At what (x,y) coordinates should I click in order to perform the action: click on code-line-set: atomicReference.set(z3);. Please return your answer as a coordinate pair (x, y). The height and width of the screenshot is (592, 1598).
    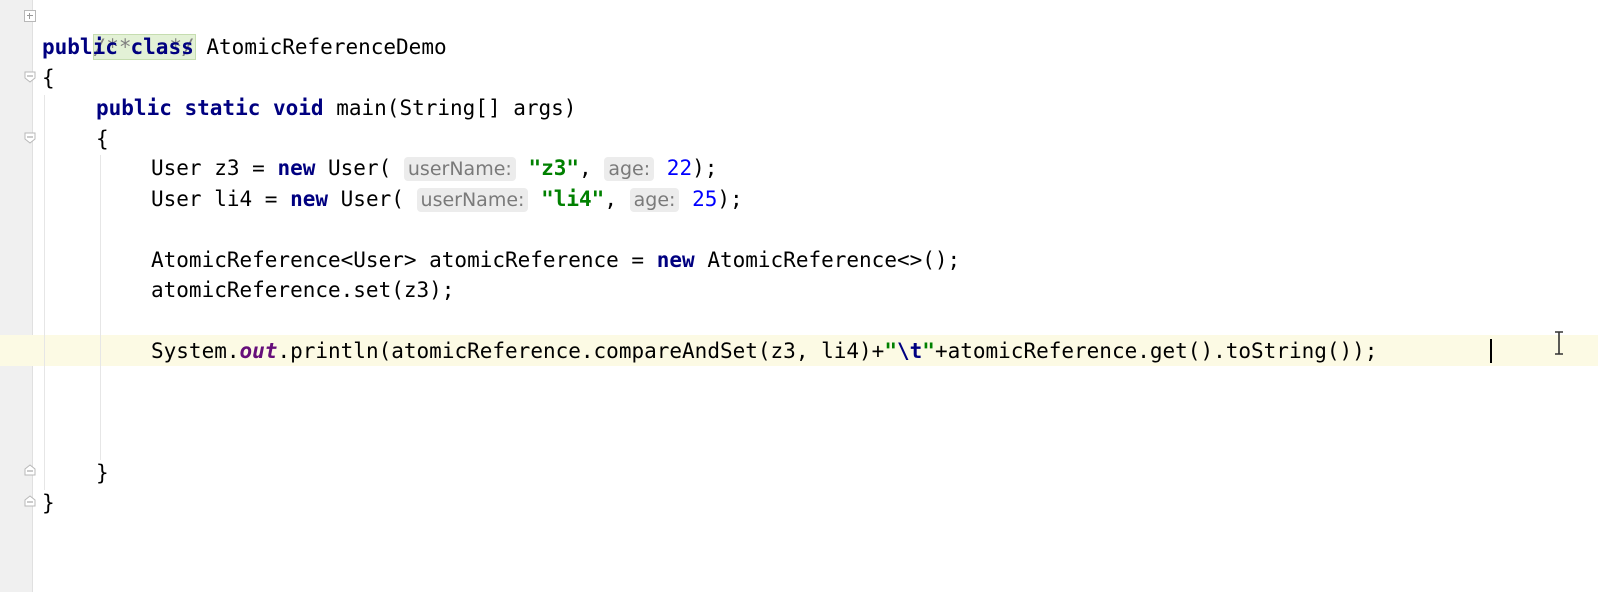
    Looking at the image, I should click on (302, 290).